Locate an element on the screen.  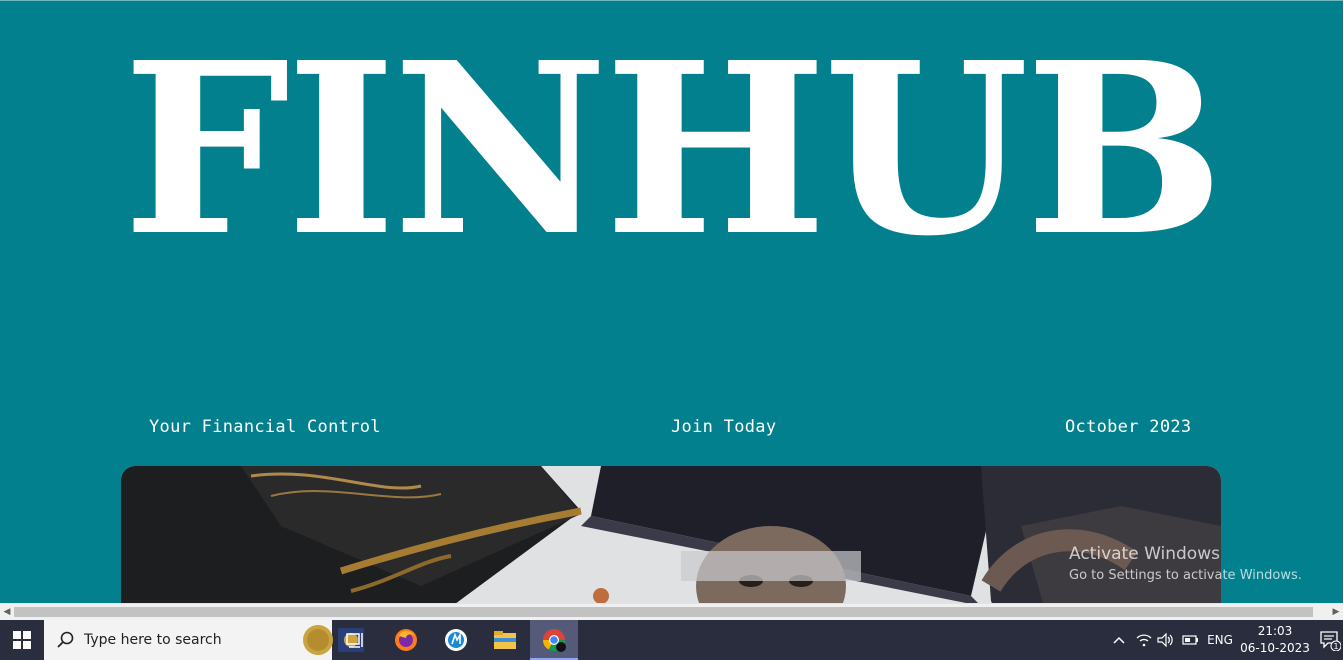
battery-icon is located at coordinates (1190, 640).